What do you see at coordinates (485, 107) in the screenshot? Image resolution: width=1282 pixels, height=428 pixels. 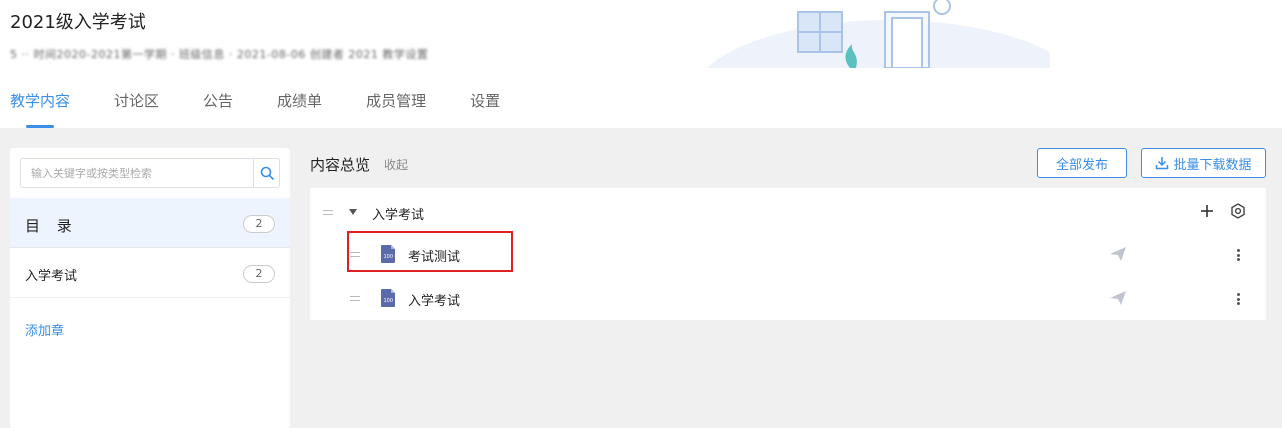 I see `tab-settings: 设置` at bounding box center [485, 107].